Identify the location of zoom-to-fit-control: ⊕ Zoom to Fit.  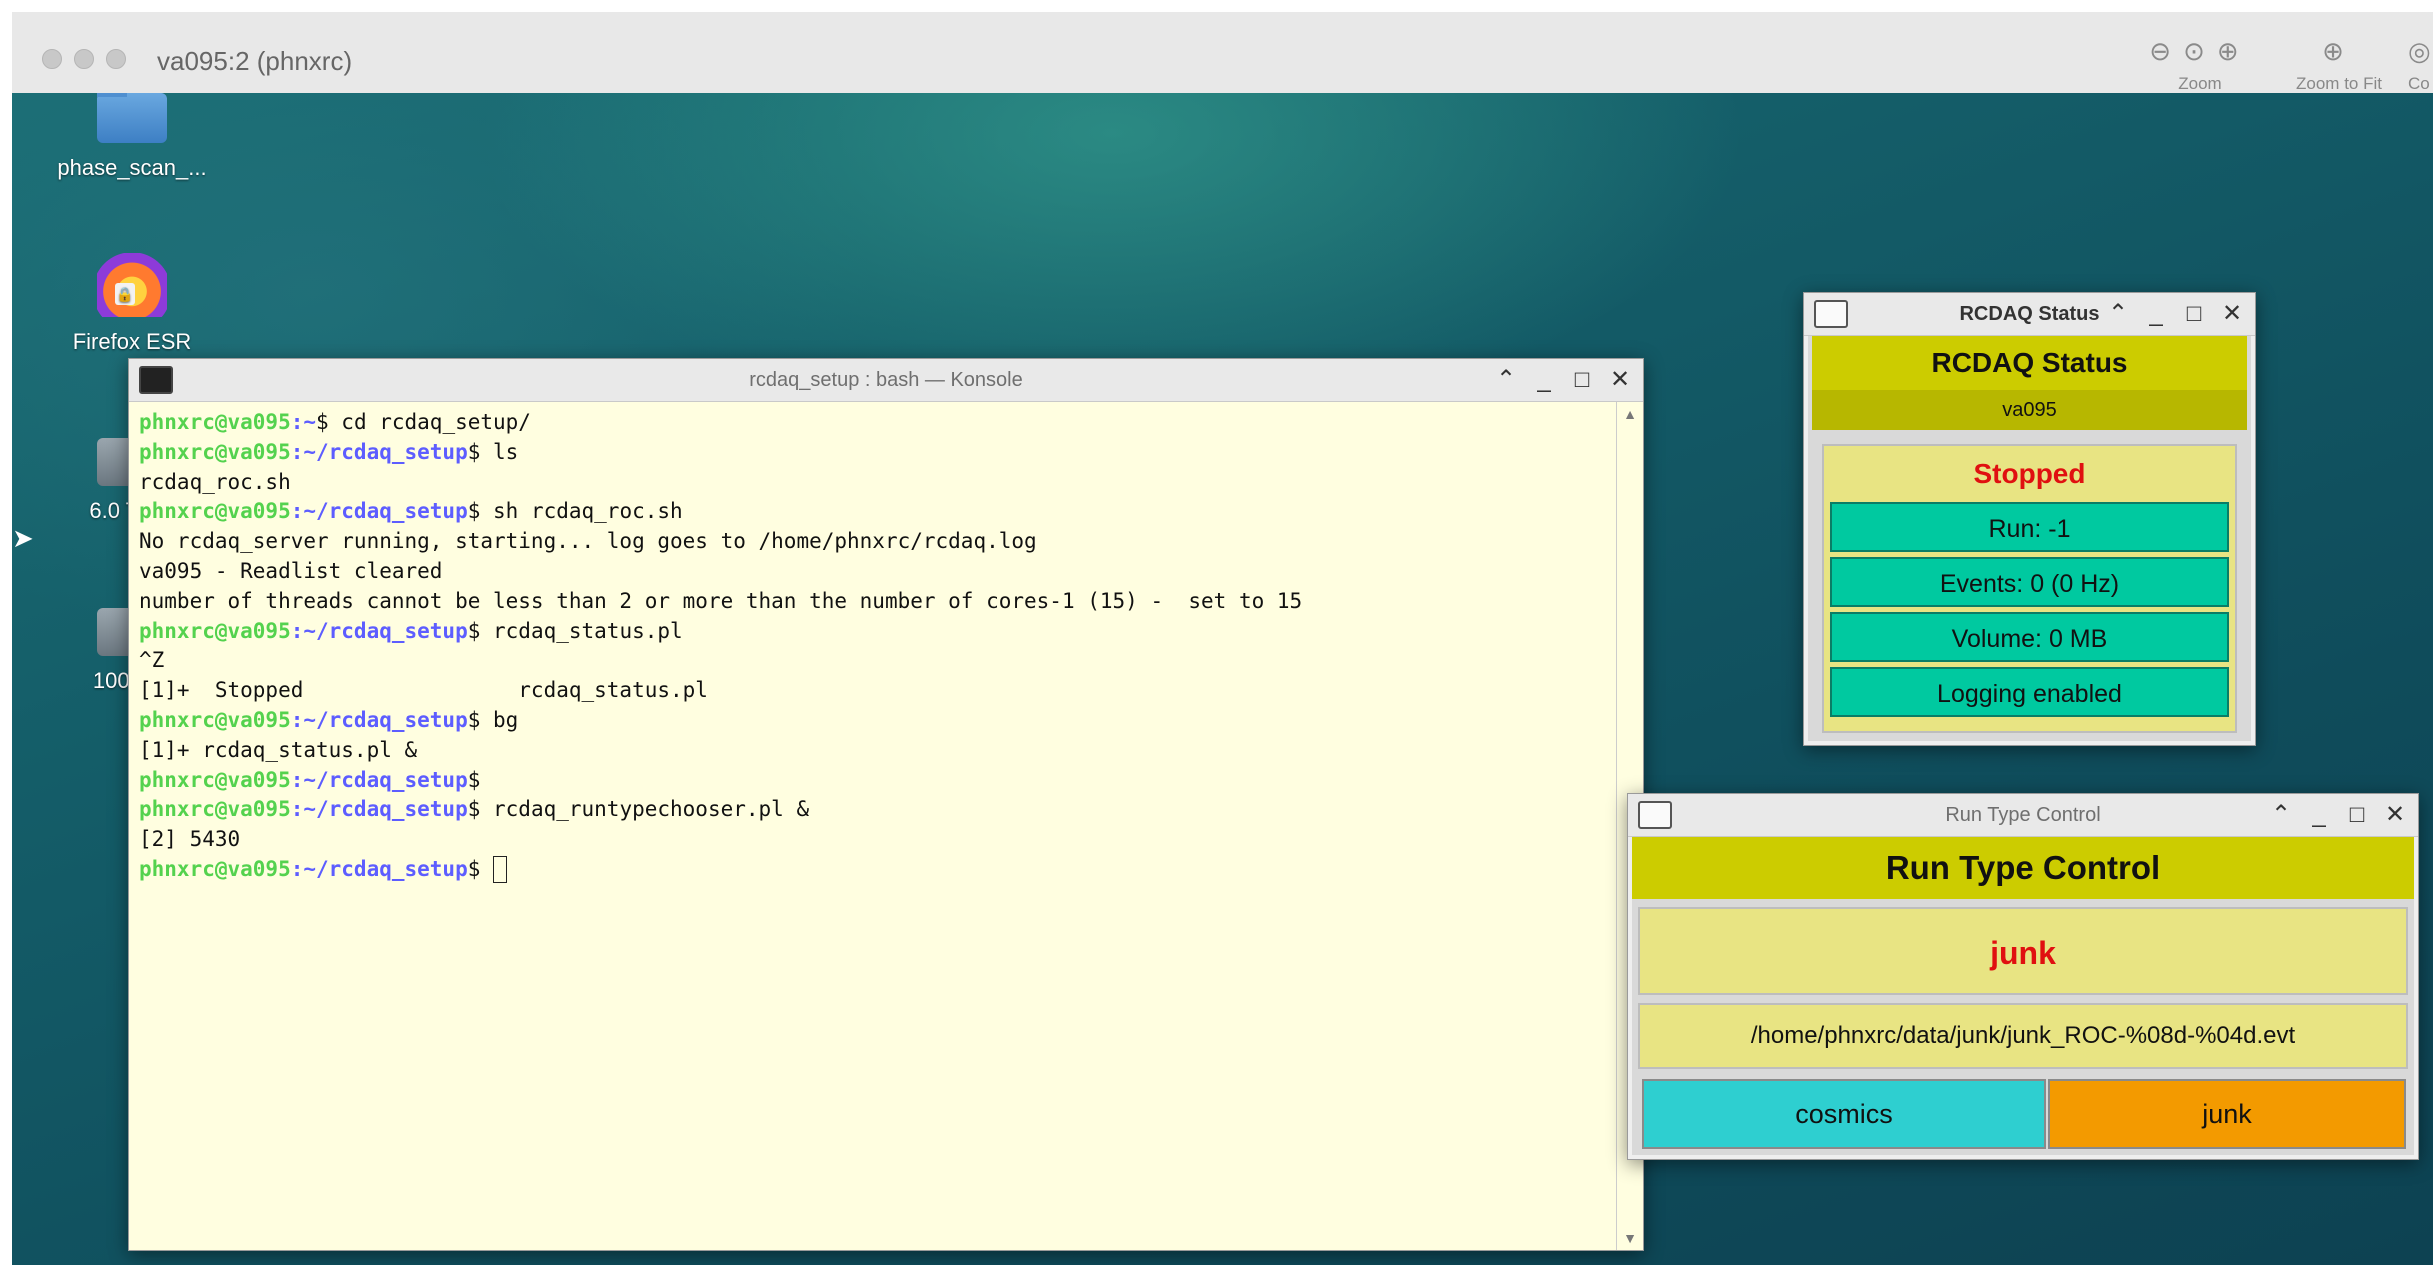
(2339, 65).